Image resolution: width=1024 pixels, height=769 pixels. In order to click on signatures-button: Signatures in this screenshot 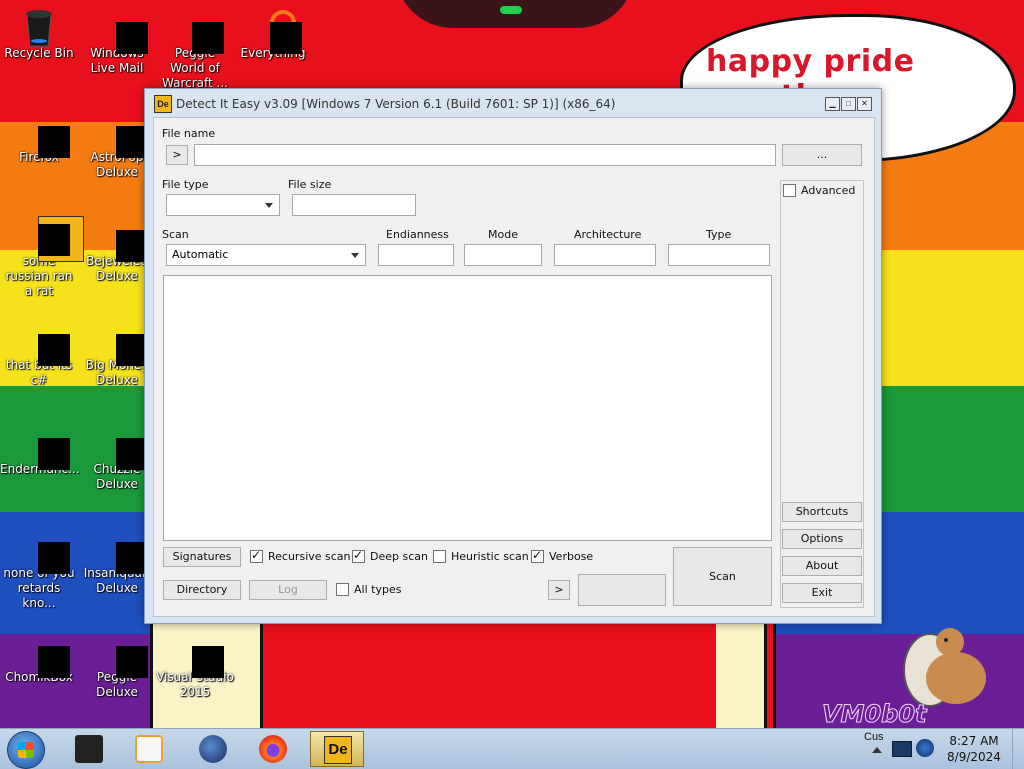, I will do `click(202, 557)`.